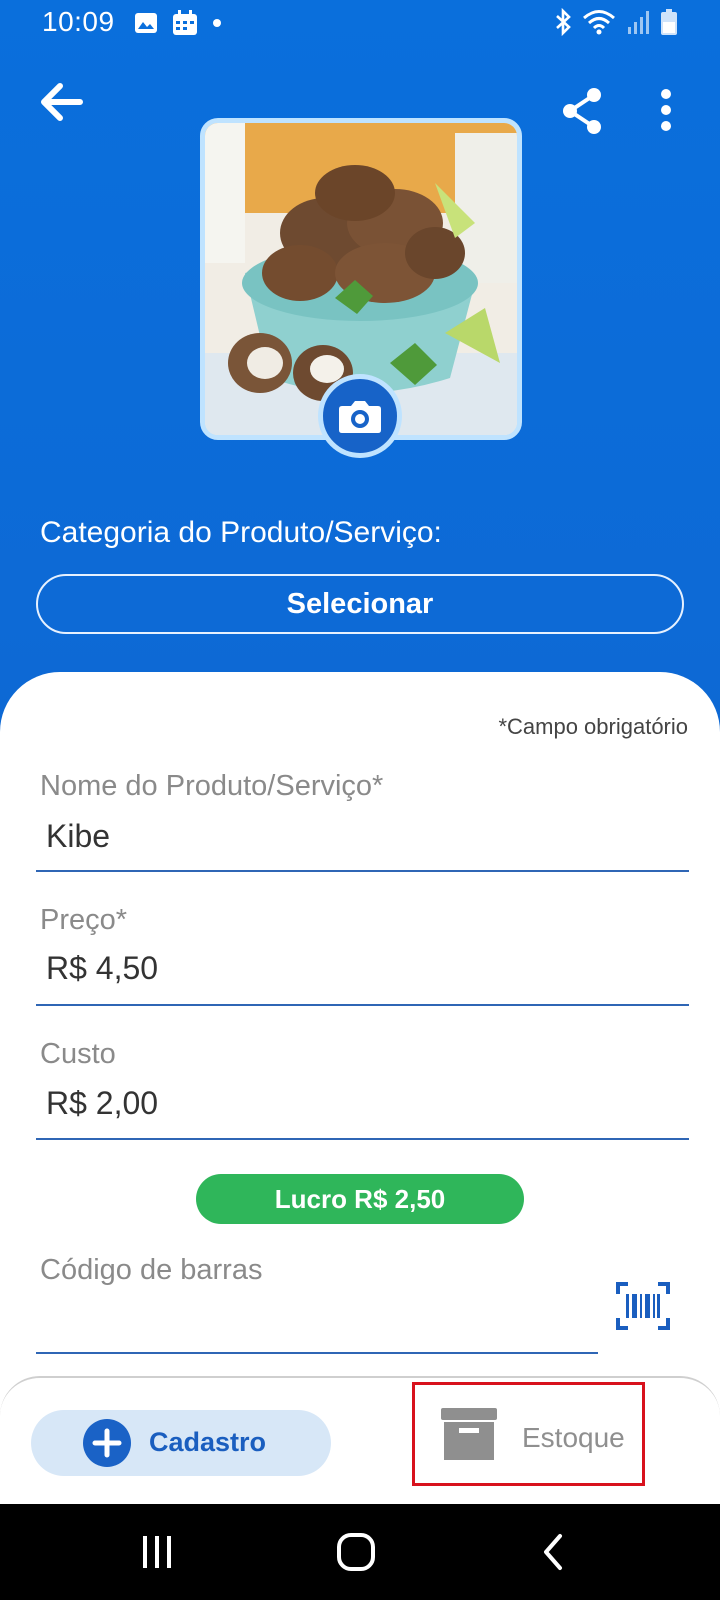 This screenshot has width=720, height=1600. I want to click on tab-estoque: Estoque, so click(528, 1434).